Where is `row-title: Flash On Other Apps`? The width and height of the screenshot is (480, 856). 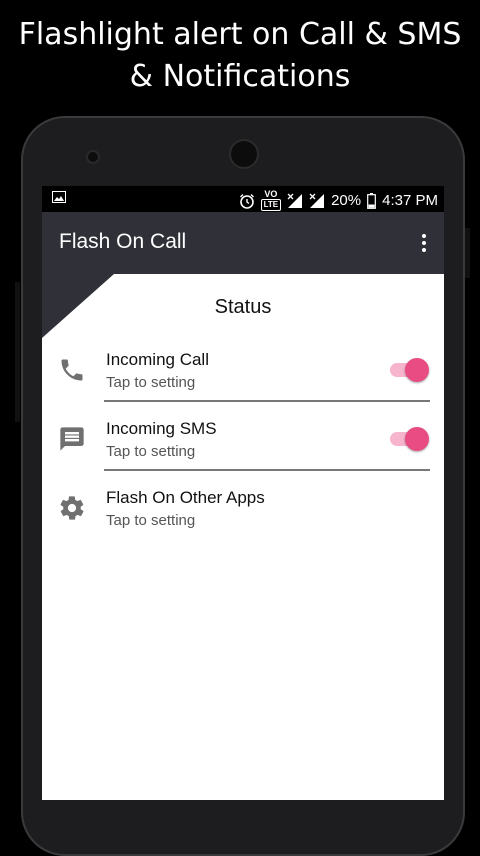
row-title: Flash On Other Apps is located at coordinates (185, 497).